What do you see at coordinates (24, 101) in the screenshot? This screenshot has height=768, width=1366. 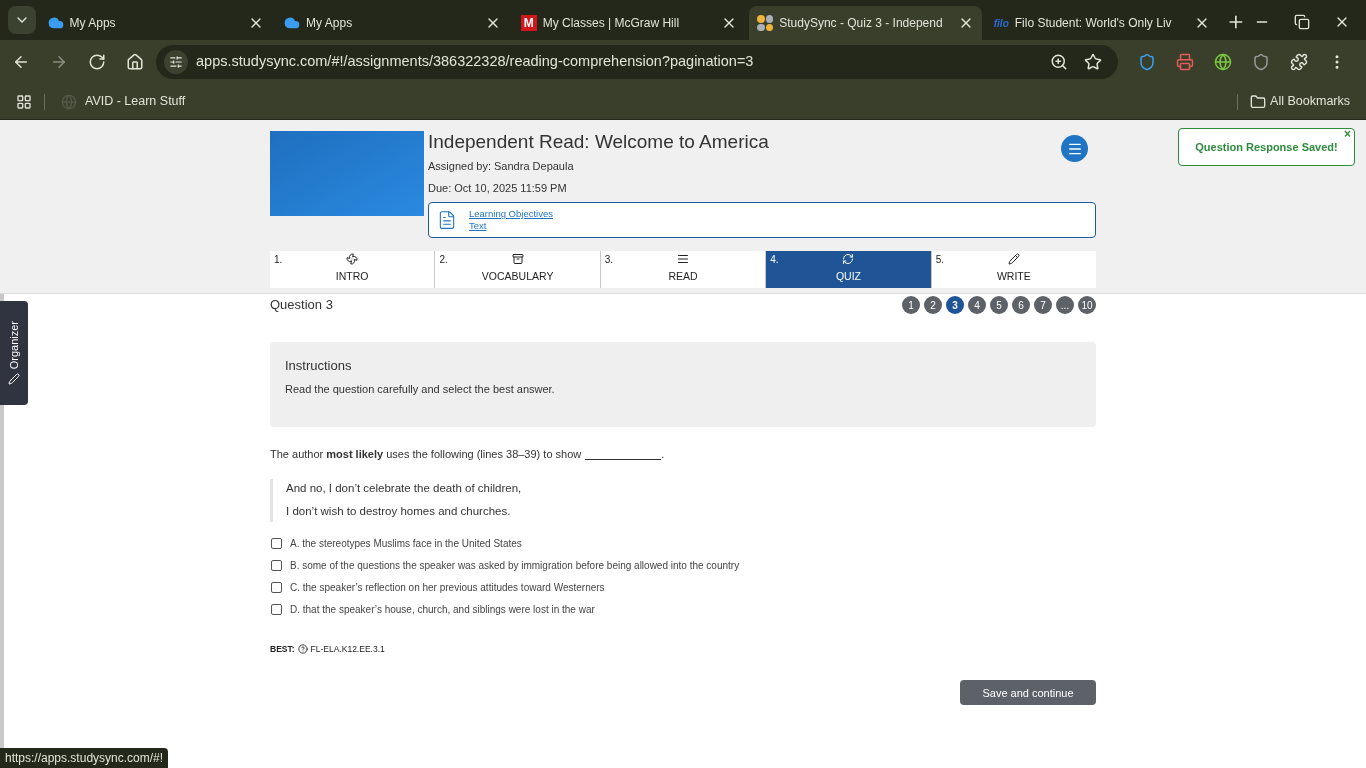 I see `apps-icon` at bounding box center [24, 101].